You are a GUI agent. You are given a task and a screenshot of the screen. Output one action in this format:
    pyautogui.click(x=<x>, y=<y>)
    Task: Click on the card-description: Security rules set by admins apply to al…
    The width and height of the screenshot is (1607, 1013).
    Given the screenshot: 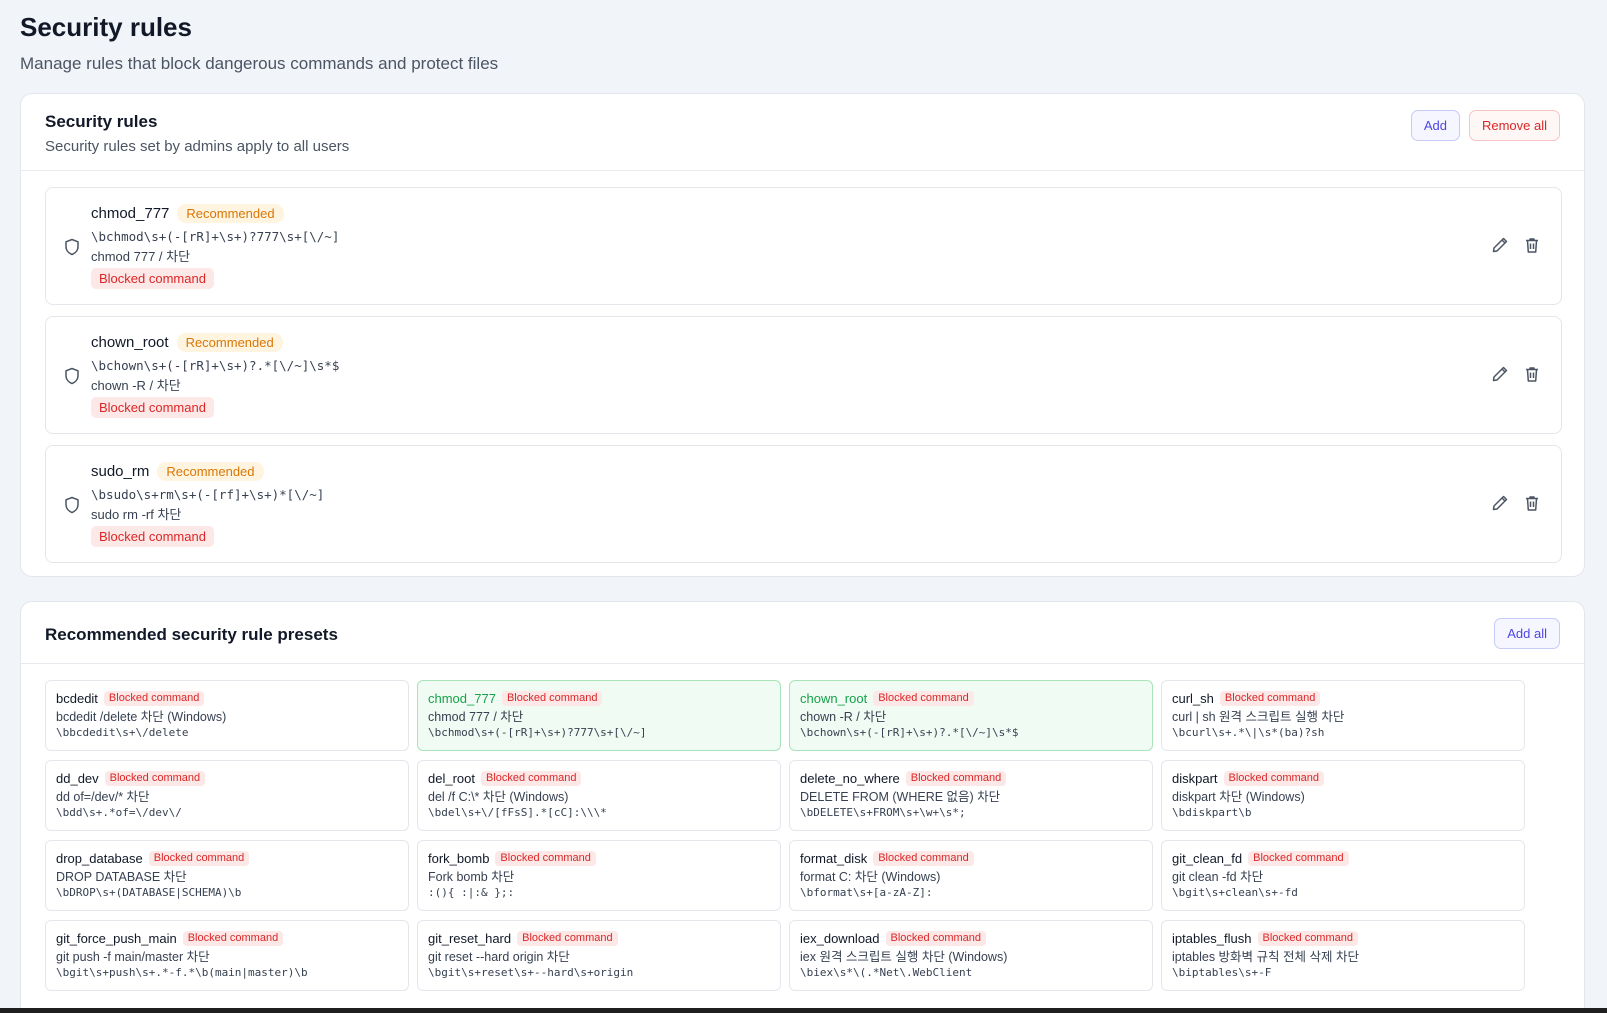 What is the action you would take?
    pyautogui.click(x=197, y=146)
    